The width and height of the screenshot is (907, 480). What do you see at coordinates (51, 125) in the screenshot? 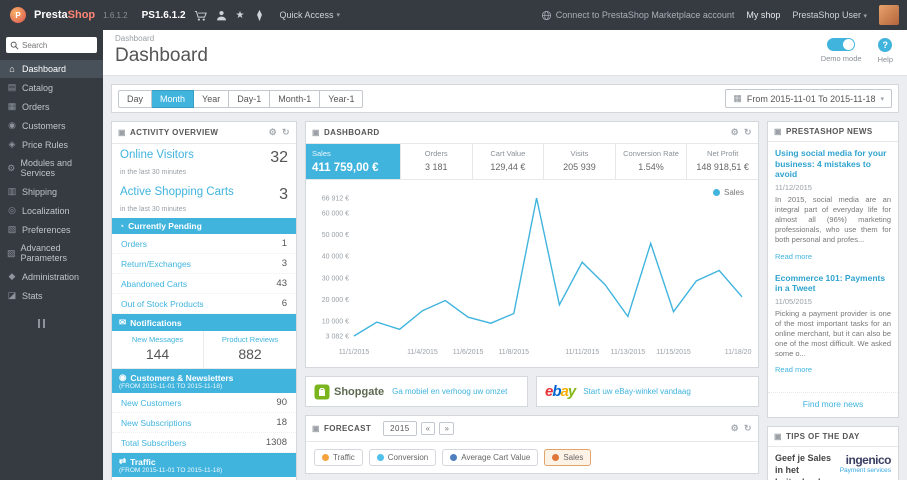
I see `sidebar-item-customers: ◉ Customers` at bounding box center [51, 125].